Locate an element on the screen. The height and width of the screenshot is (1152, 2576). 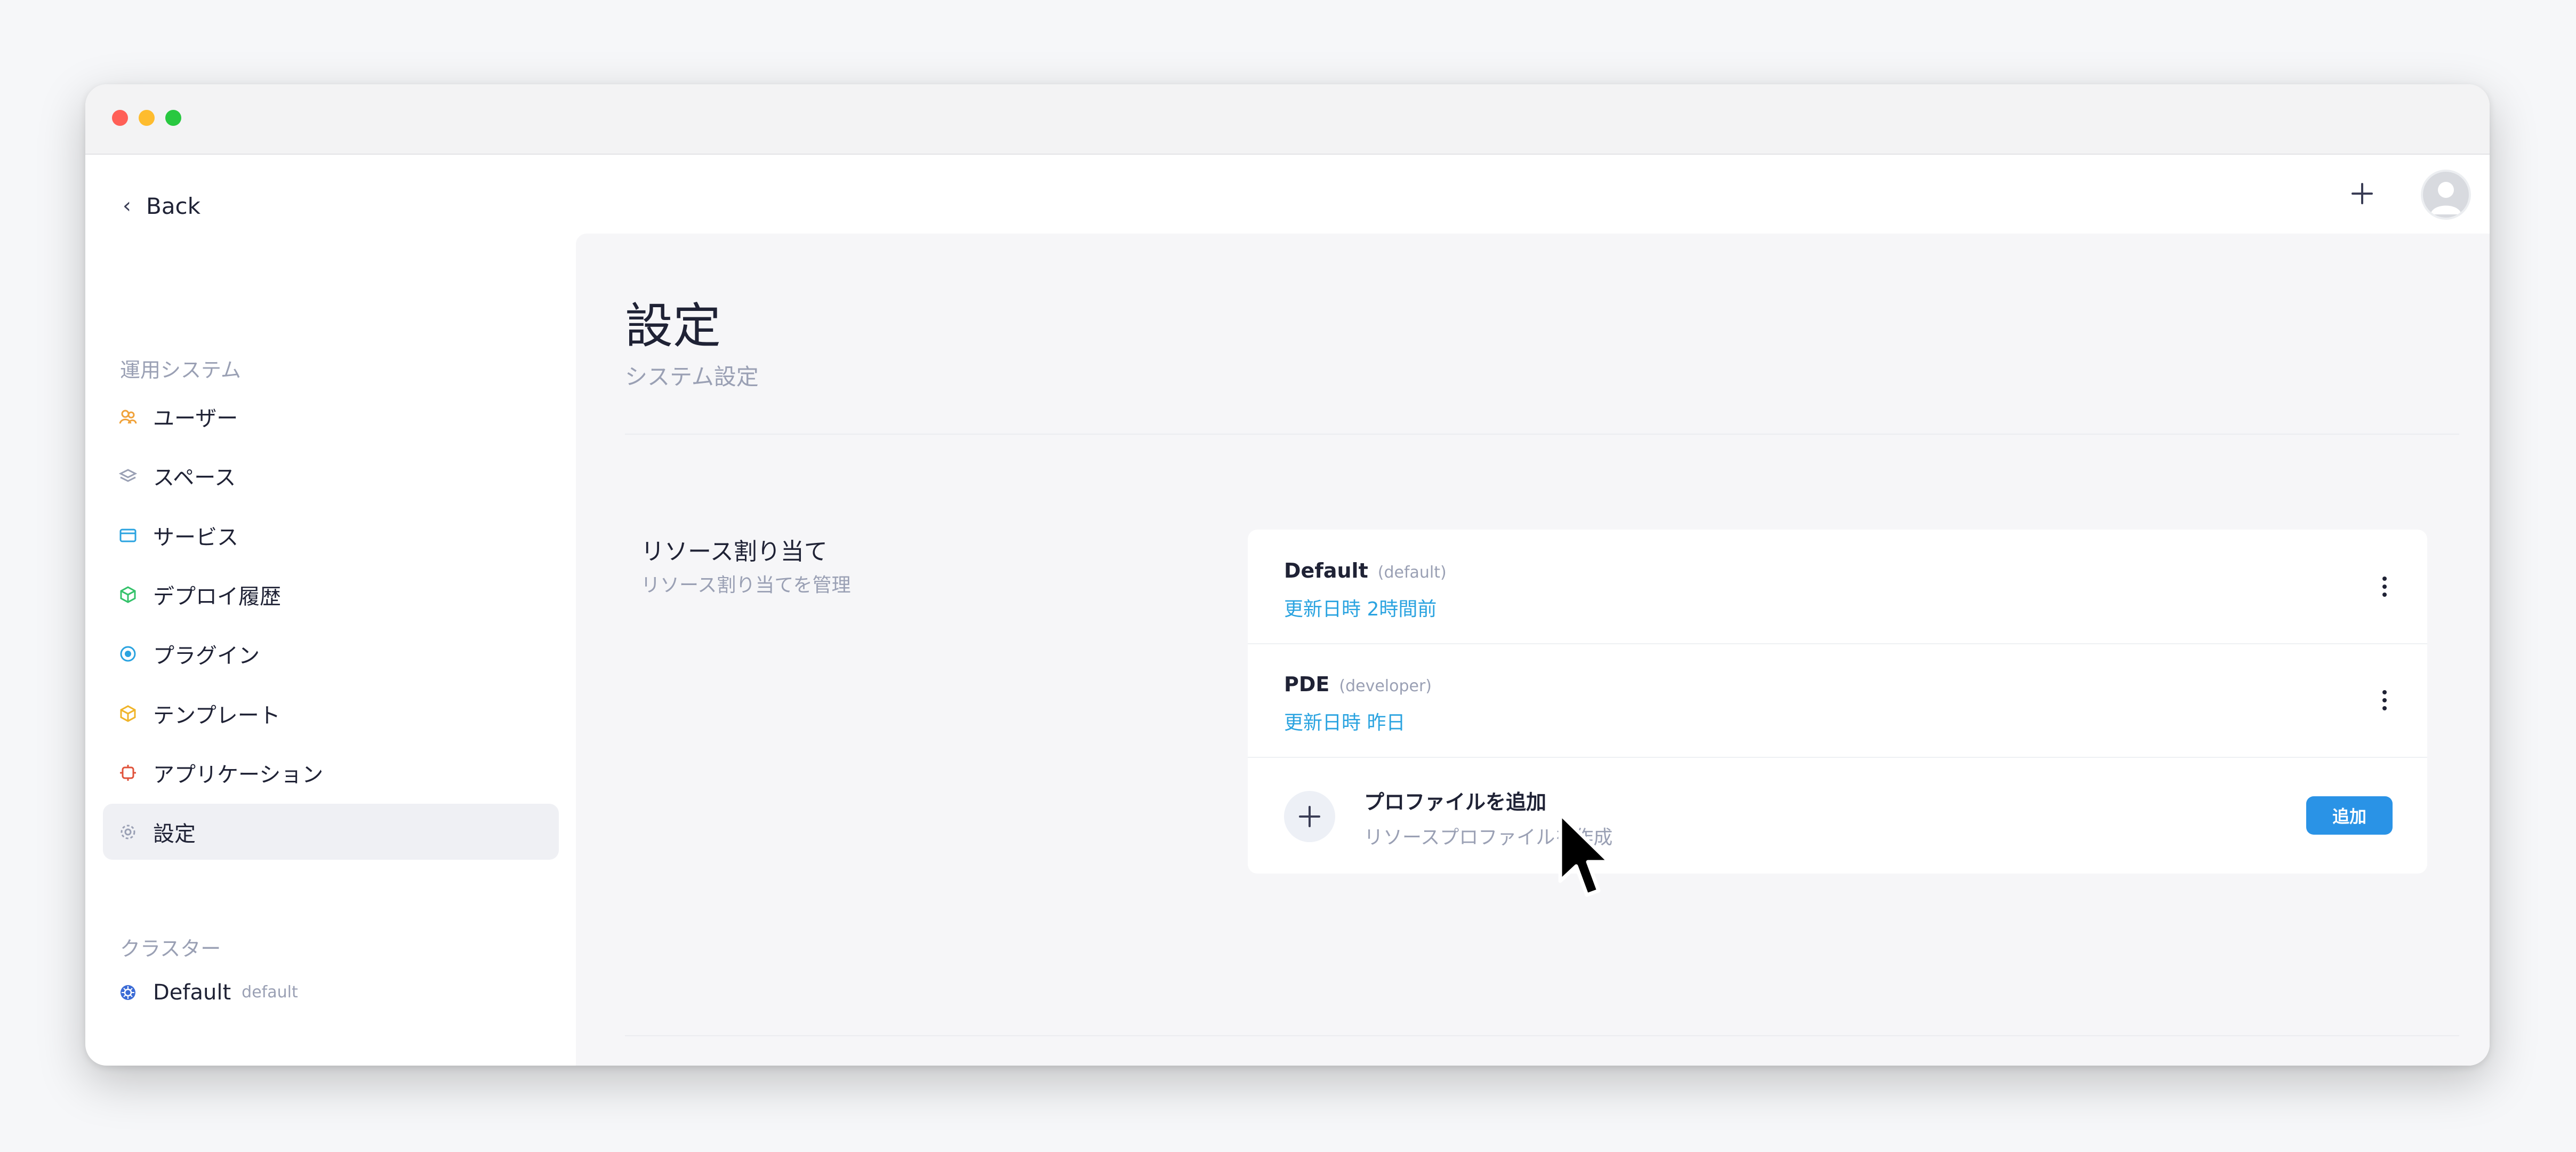
profile-name: PDE (developer) is located at coordinates (1358, 684).